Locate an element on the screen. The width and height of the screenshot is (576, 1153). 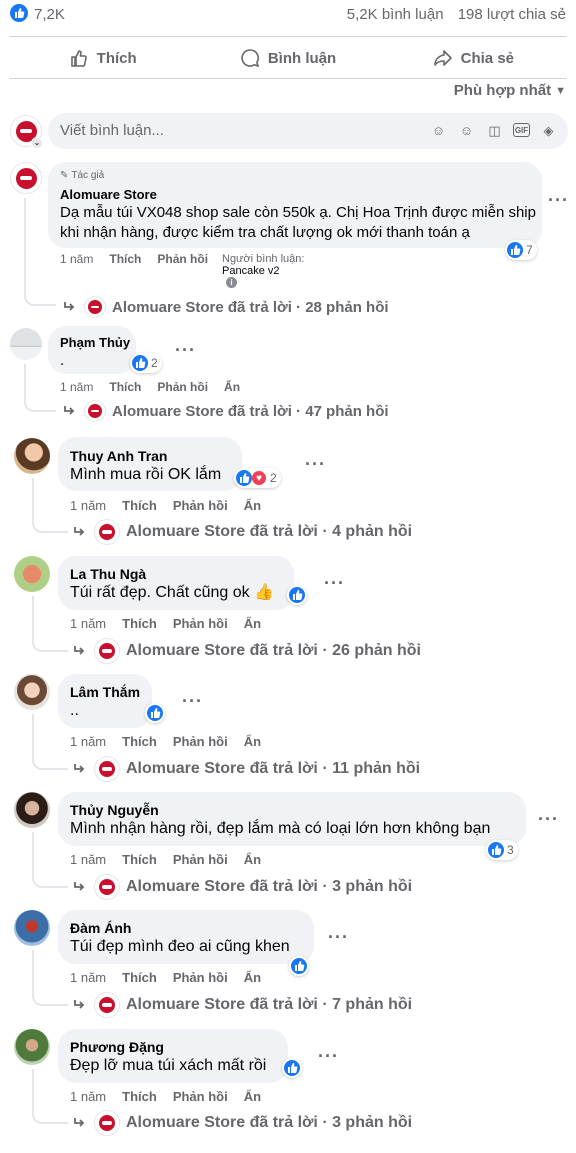
comment-author: La Thu Ngà is located at coordinates (108, 574).